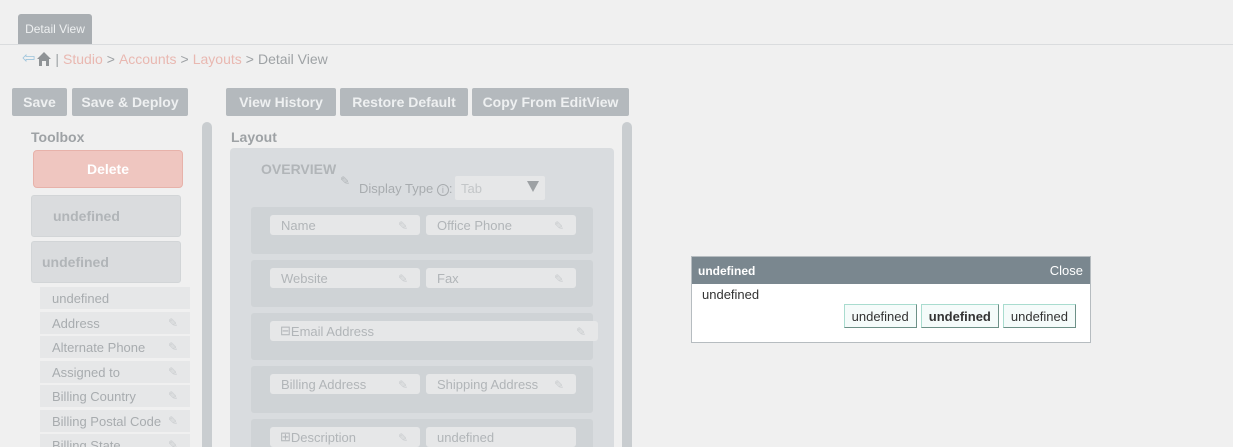  Describe the element at coordinates (1066, 270) in the screenshot. I see `dialog-close-button: Close` at that location.